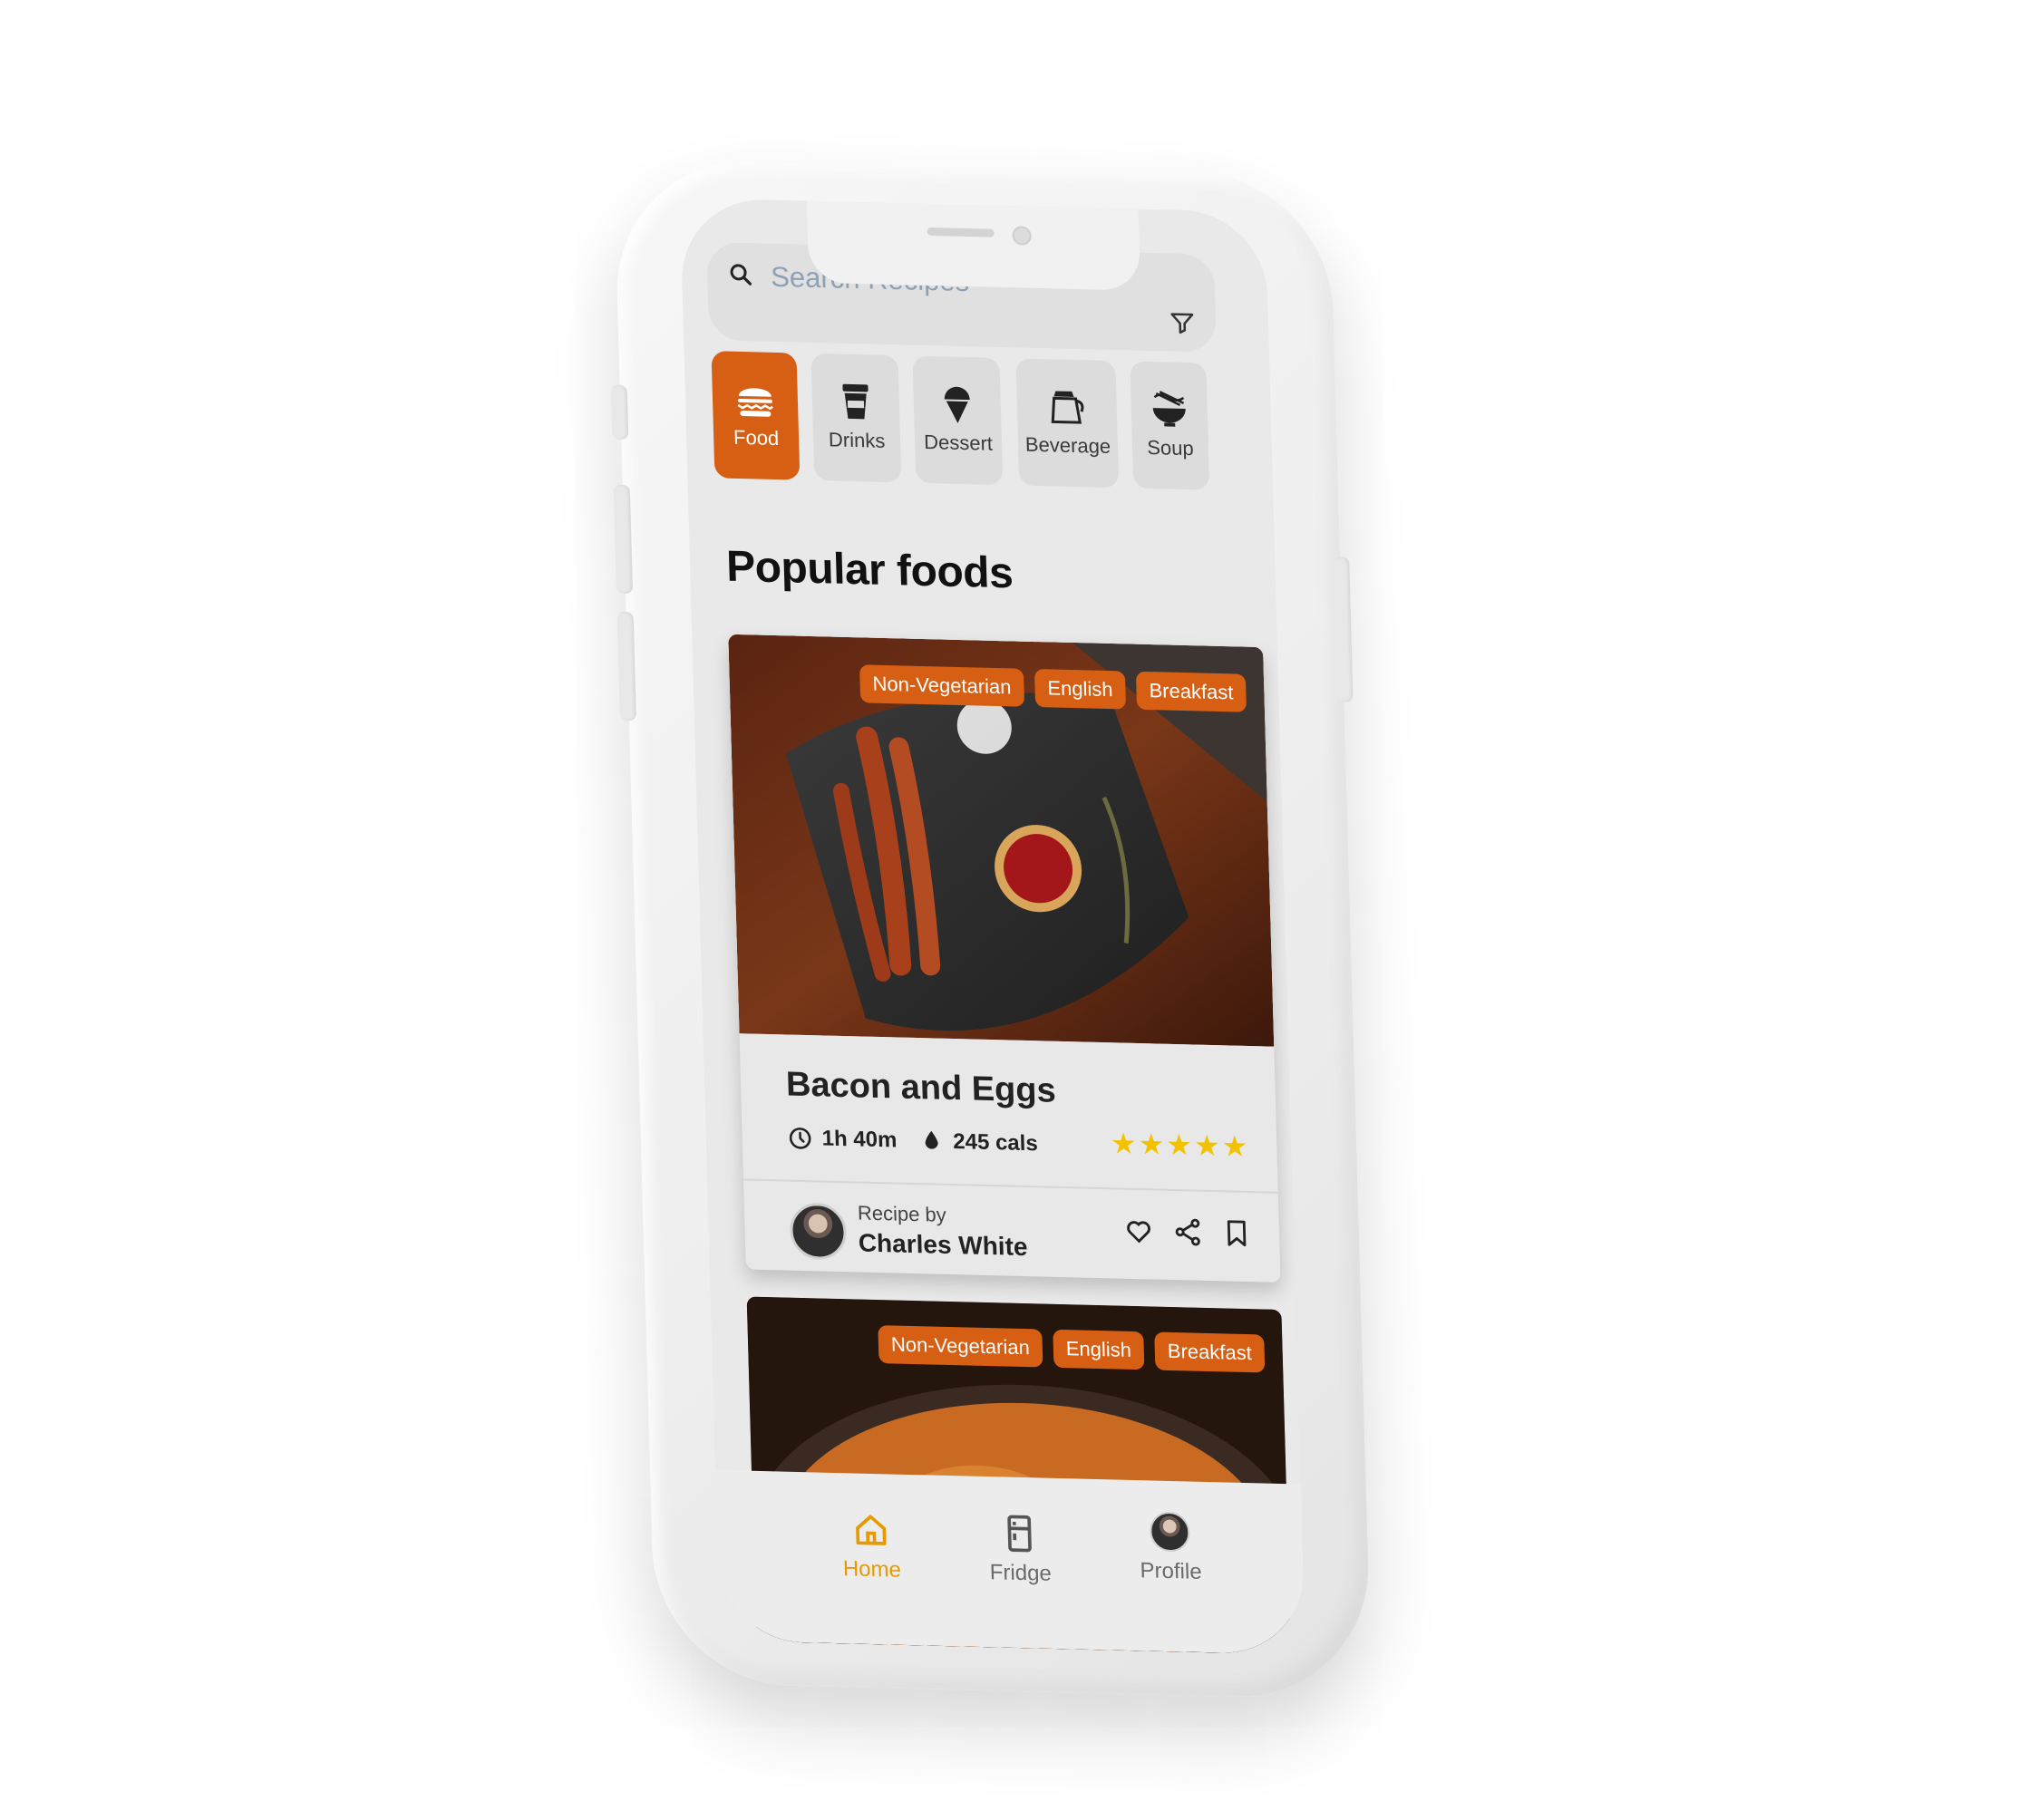 The width and height of the screenshot is (2038, 1820). What do you see at coordinates (755, 402) in the screenshot?
I see `burger-icon` at bounding box center [755, 402].